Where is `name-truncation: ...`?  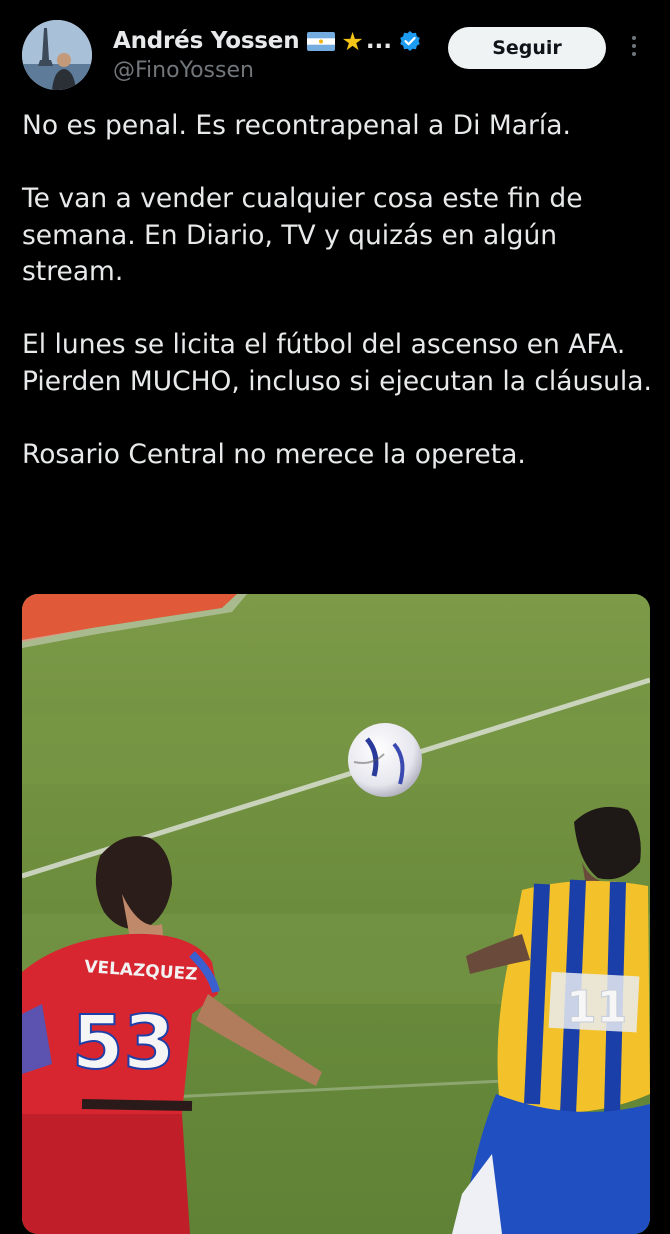
name-truncation: ... is located at coordinates (379, 41).